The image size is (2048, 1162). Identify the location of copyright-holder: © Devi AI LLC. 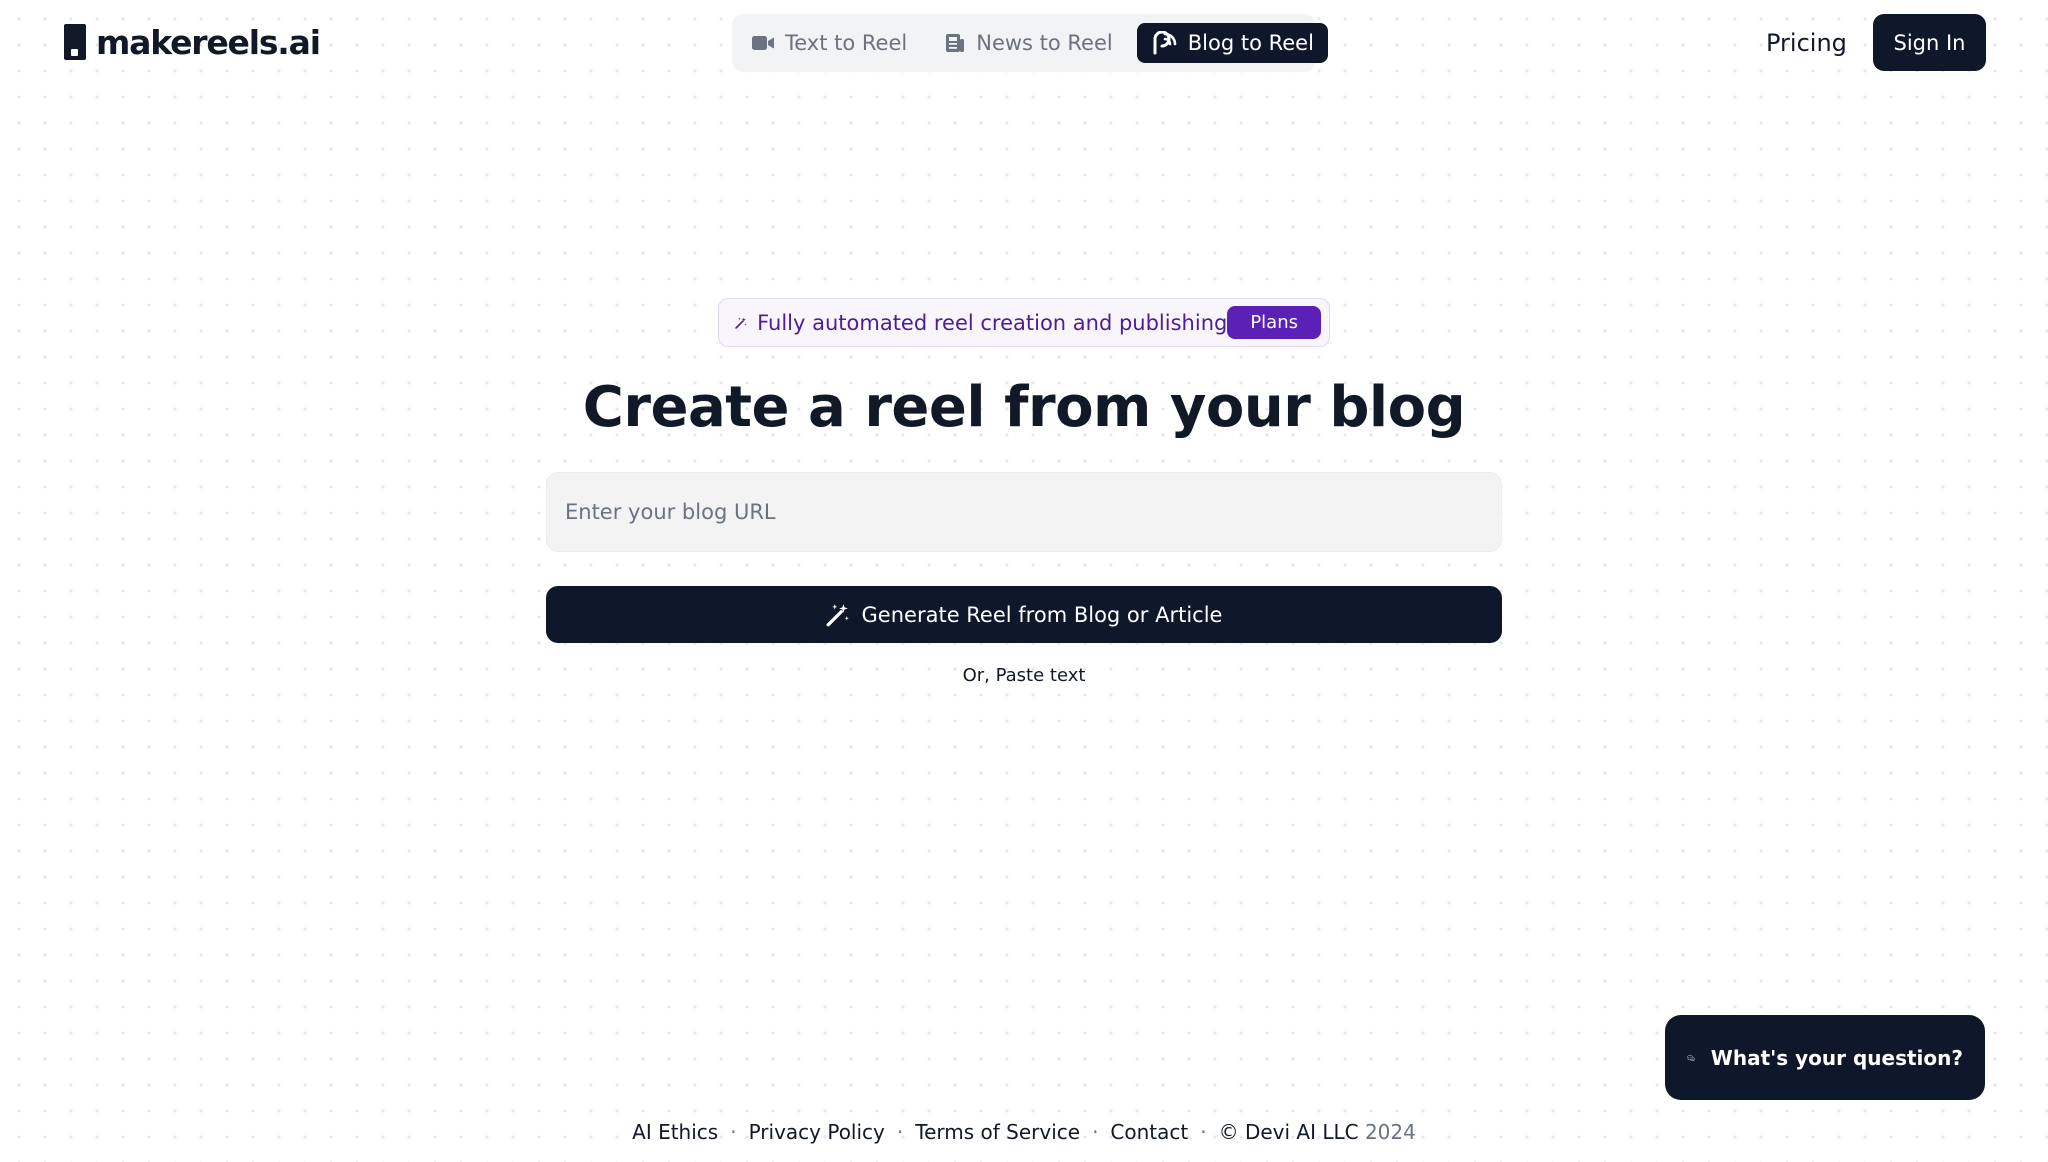
(1288, 1132).